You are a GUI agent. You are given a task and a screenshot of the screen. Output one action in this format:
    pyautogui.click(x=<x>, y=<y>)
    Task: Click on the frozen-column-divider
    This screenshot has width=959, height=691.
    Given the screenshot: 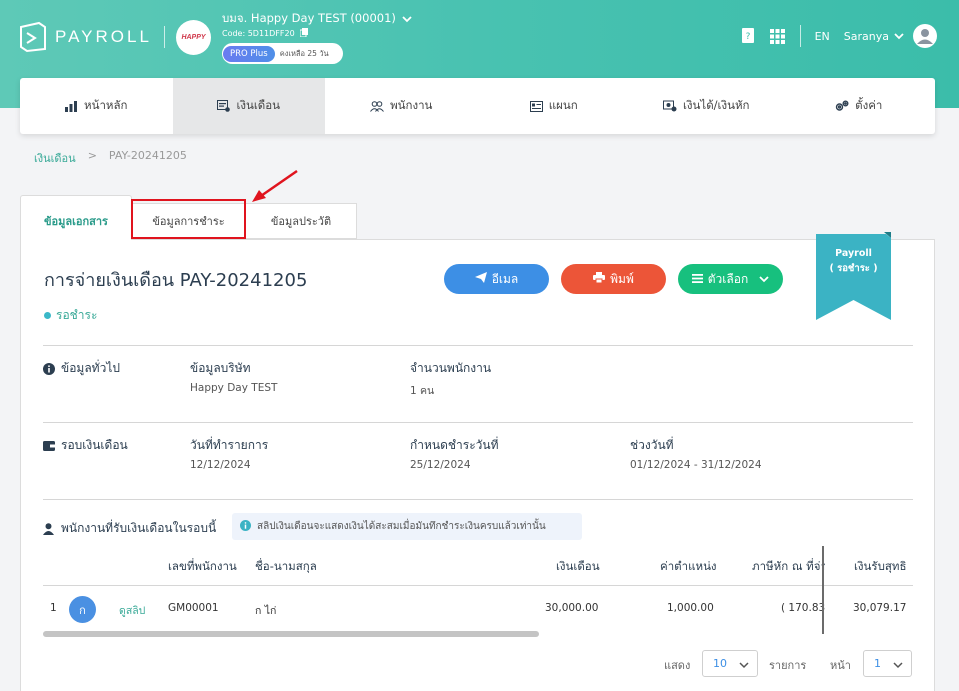 What is the action you would take?
    pyautogui.click(x=823, y=590)
    